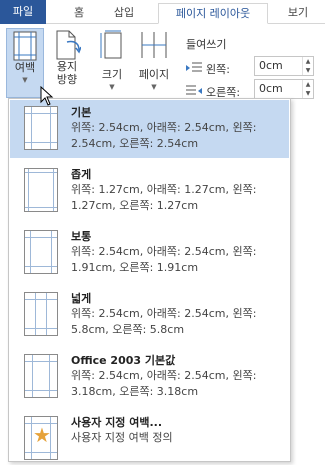  Describe the element at coordinates (111, 44) in the screenshot. I see `page-size-icon` at that location.